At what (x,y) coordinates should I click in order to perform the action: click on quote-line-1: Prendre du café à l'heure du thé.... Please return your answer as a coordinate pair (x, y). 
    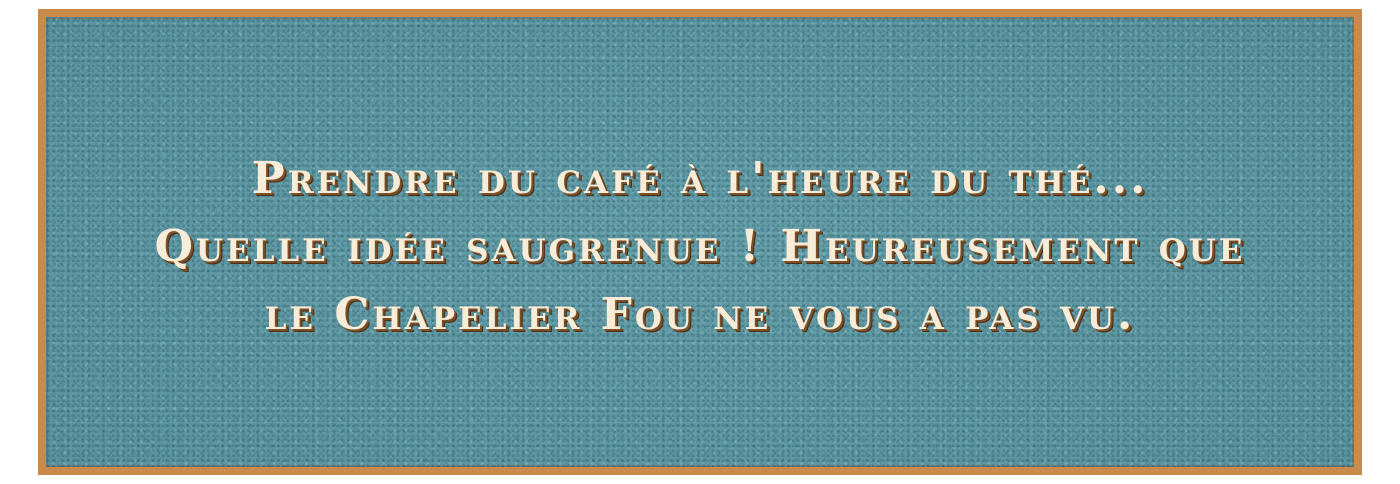
    Looking at the image, I should click on (700, 178).